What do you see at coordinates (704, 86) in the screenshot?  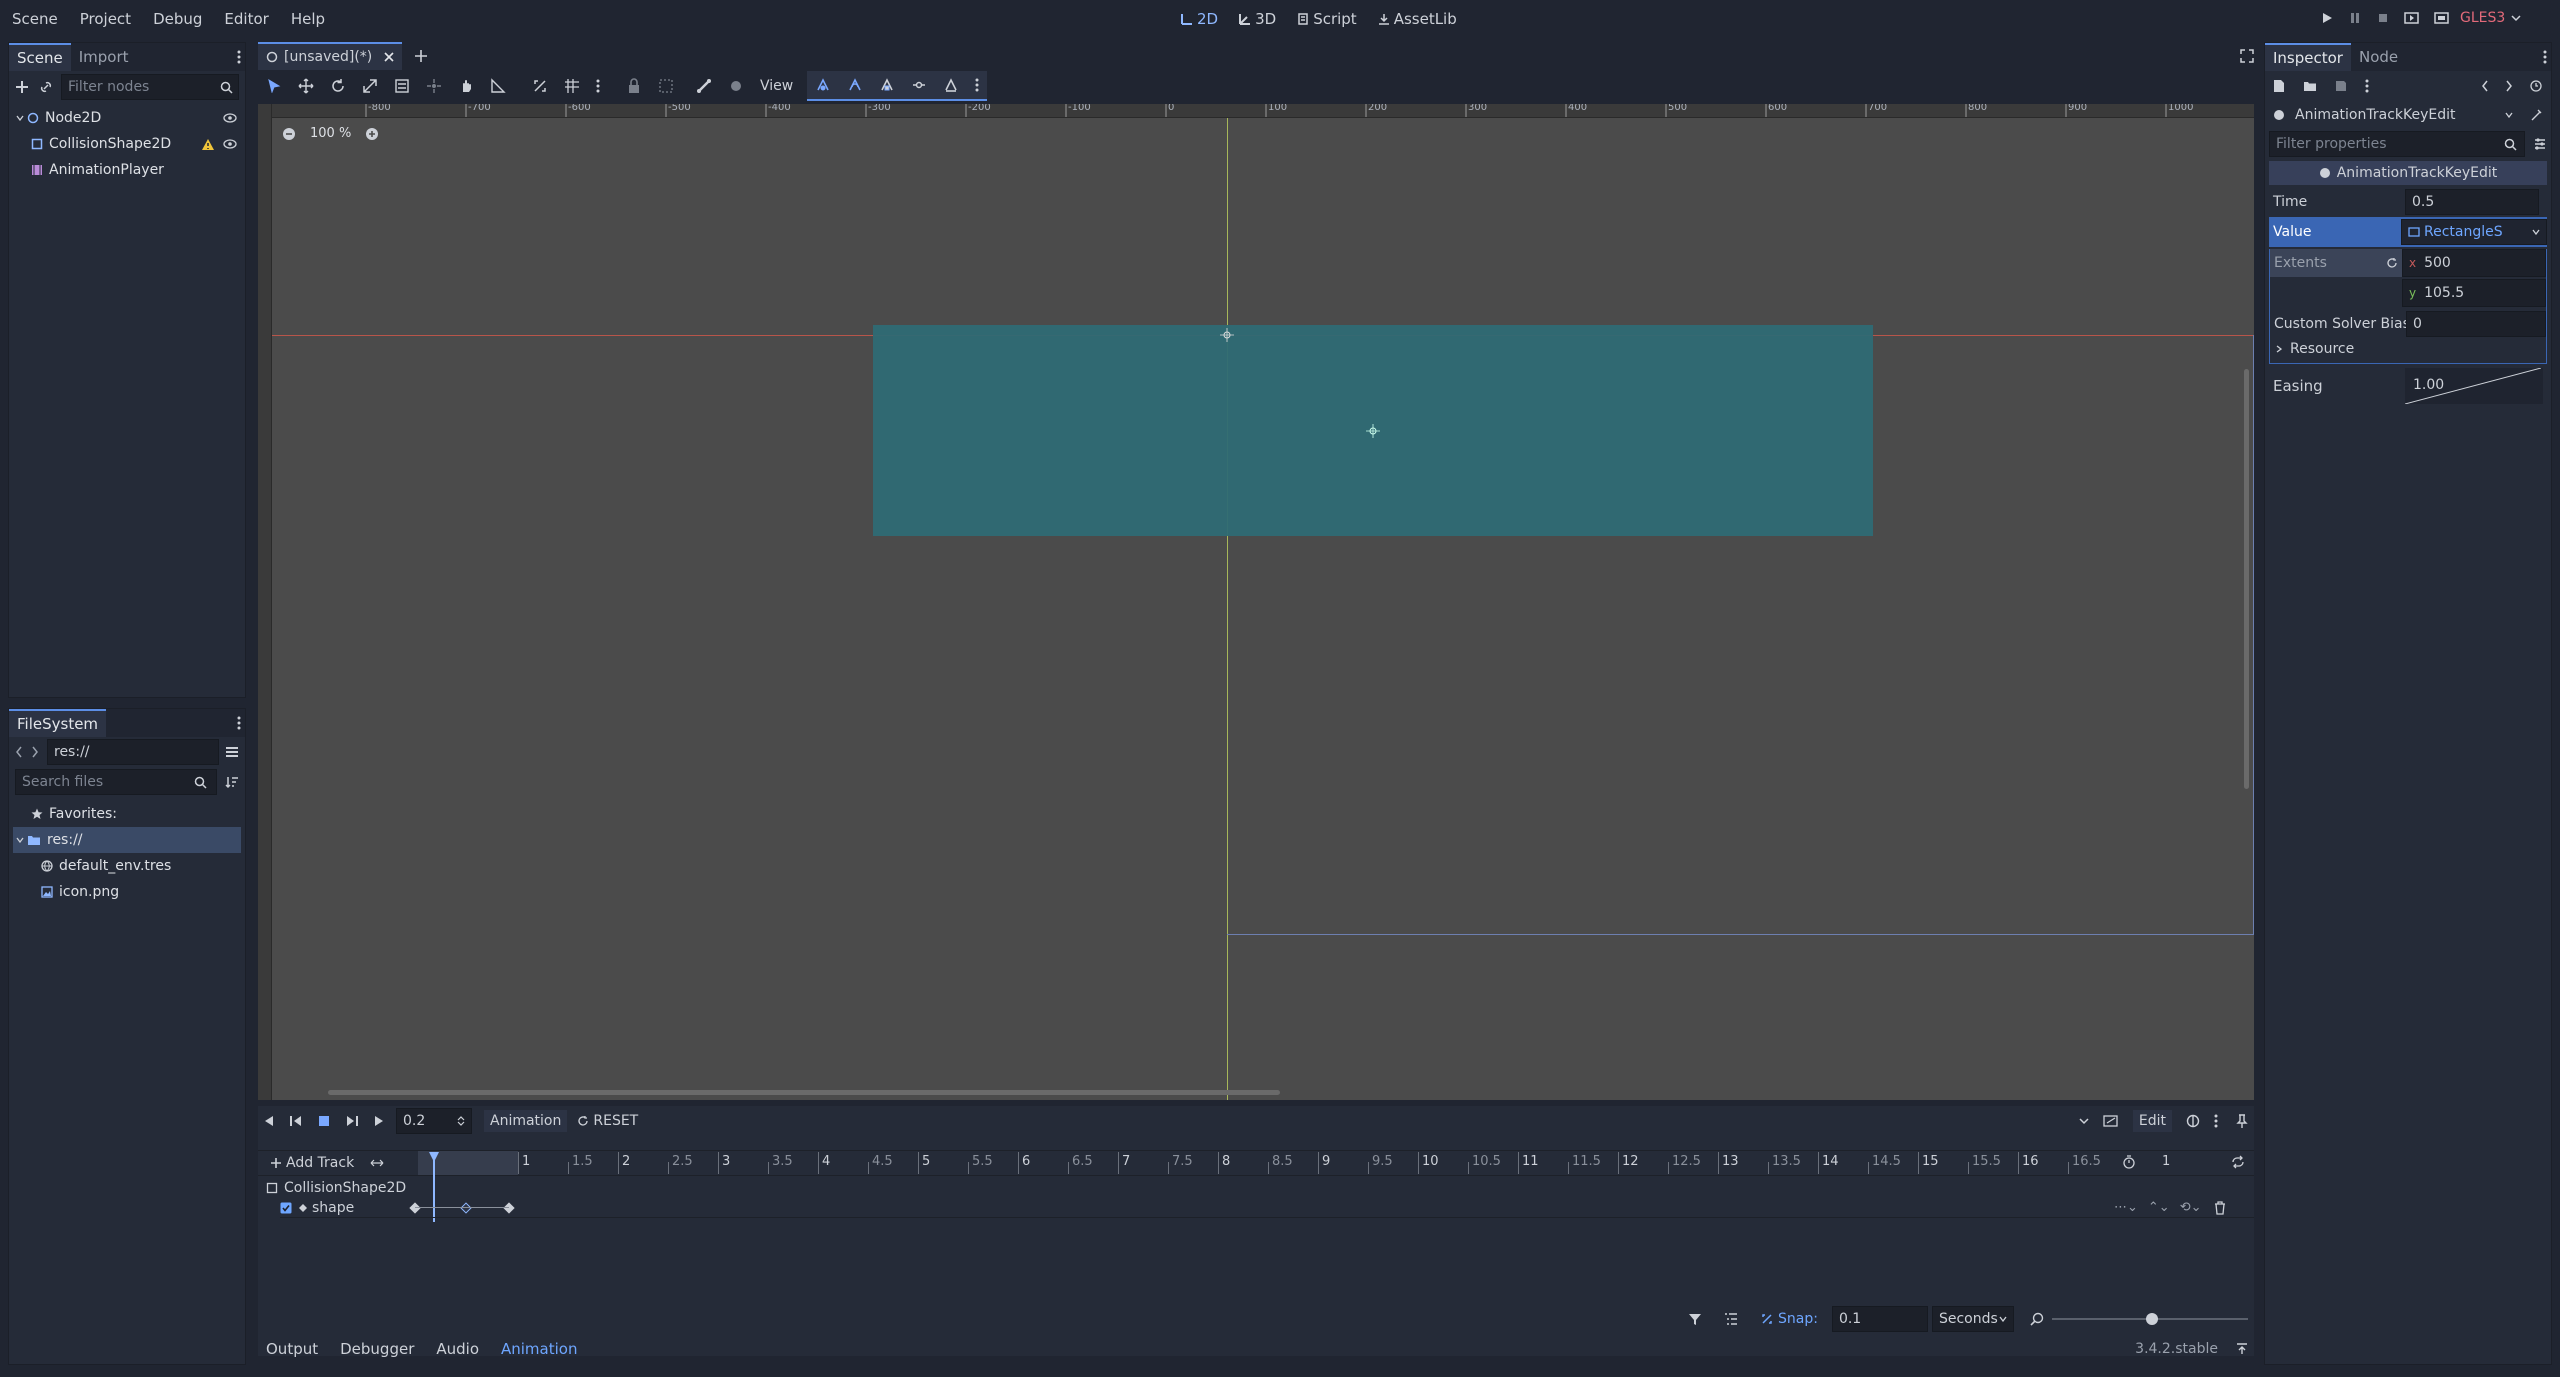 I see `bone-icon` at bounding box center [704, 86].